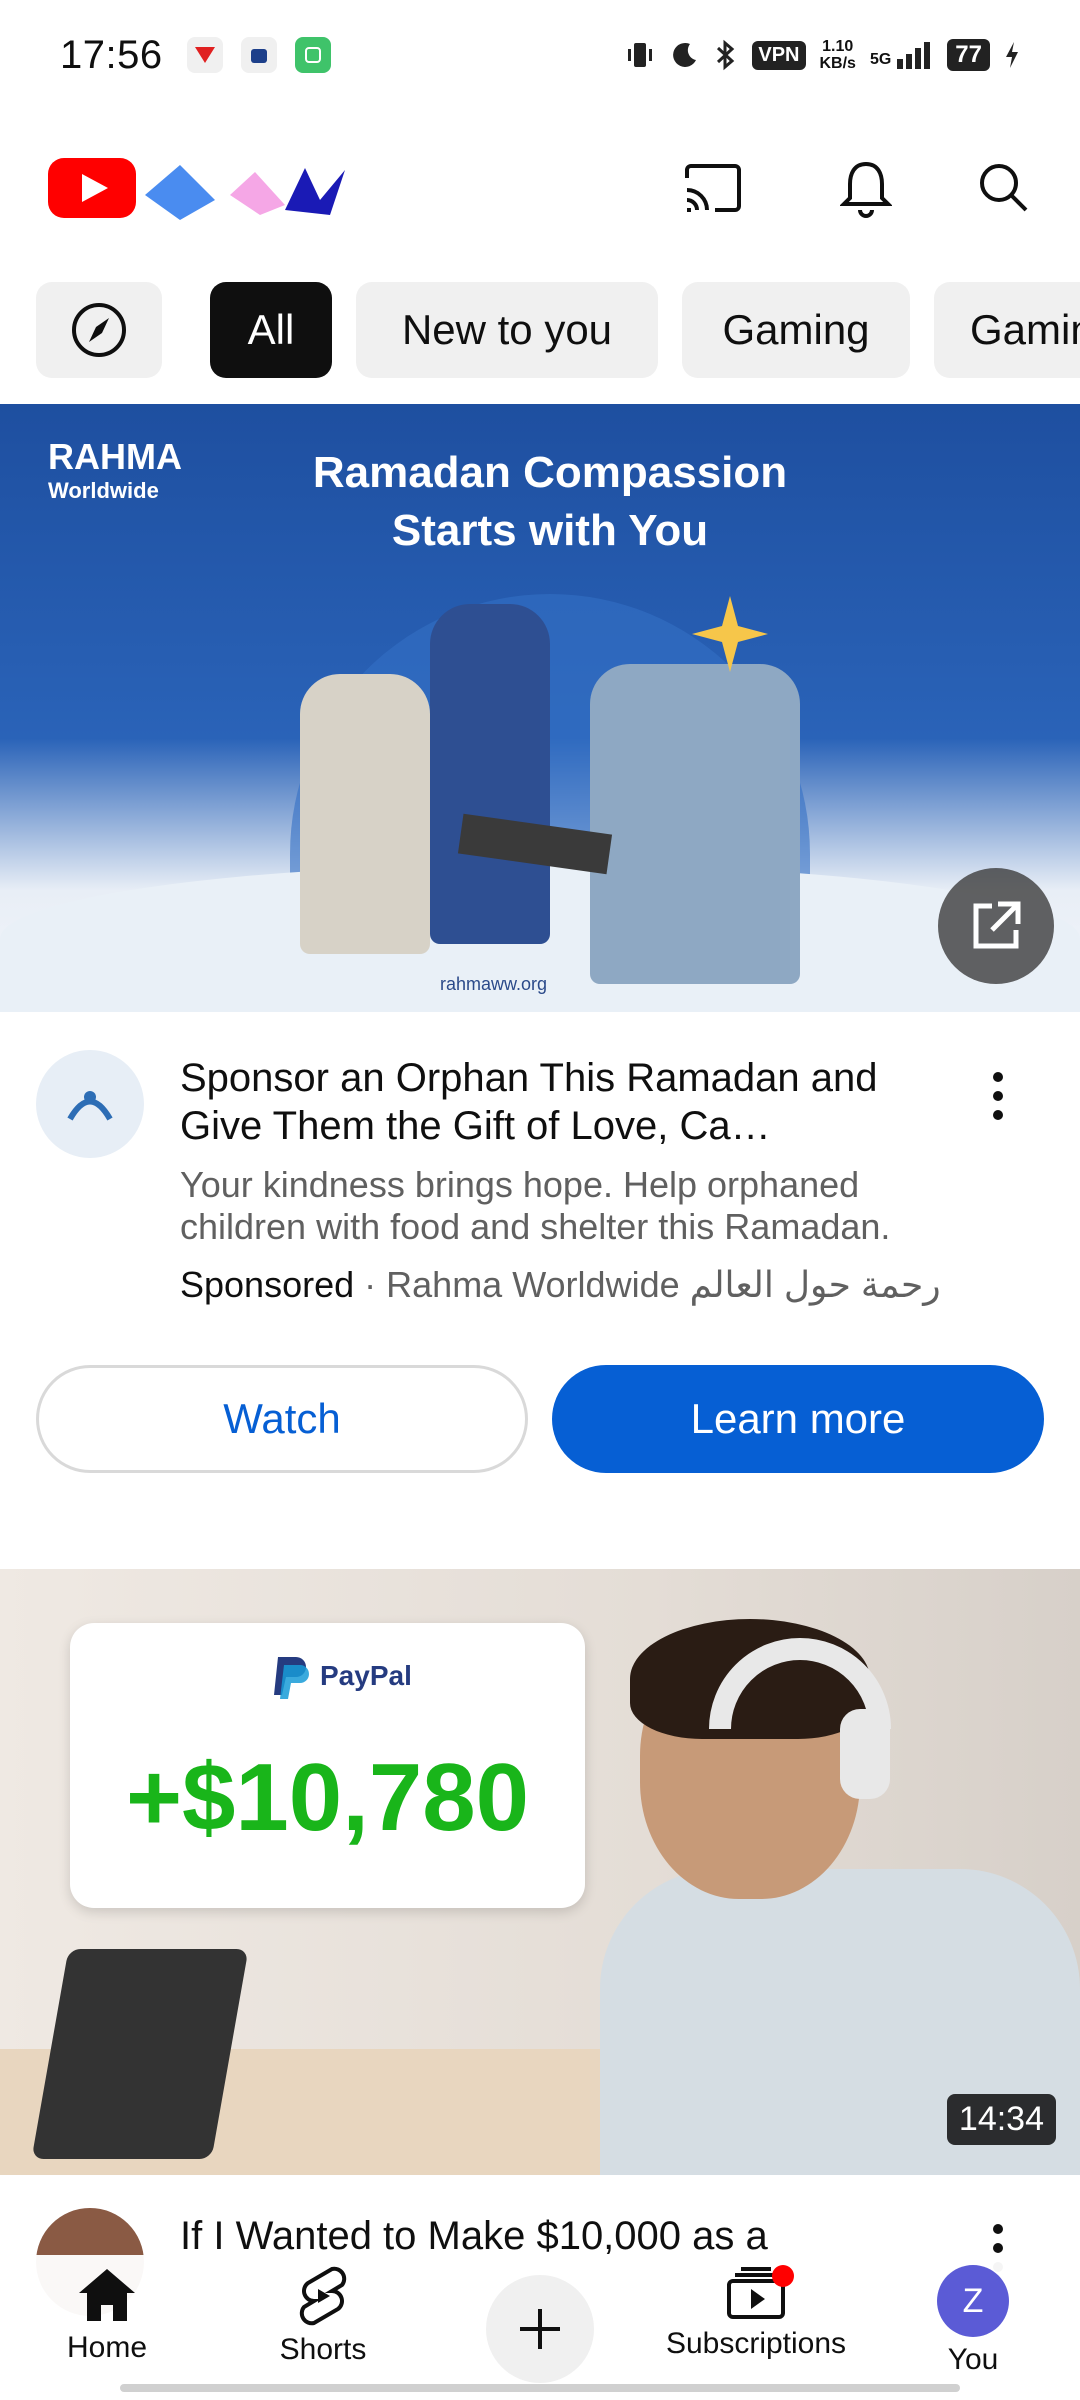 This screenshot has height=2400, width=1080. I want to click on filter-chips: All New to you Gaming Gamin, so click(540, 330).